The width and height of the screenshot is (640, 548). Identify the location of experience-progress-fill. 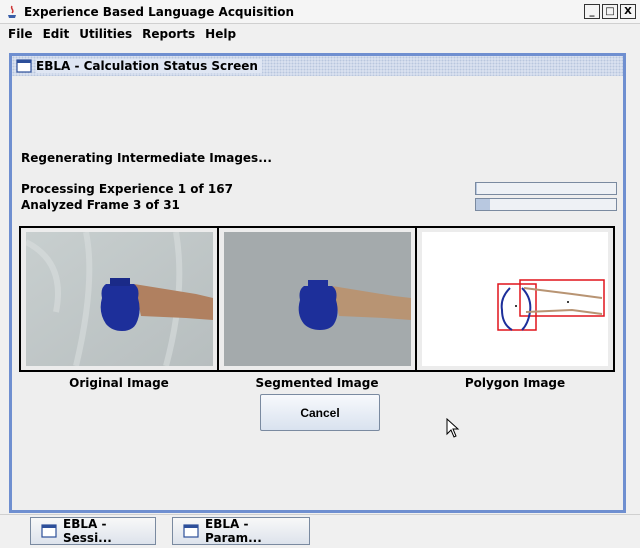
(476, 188).